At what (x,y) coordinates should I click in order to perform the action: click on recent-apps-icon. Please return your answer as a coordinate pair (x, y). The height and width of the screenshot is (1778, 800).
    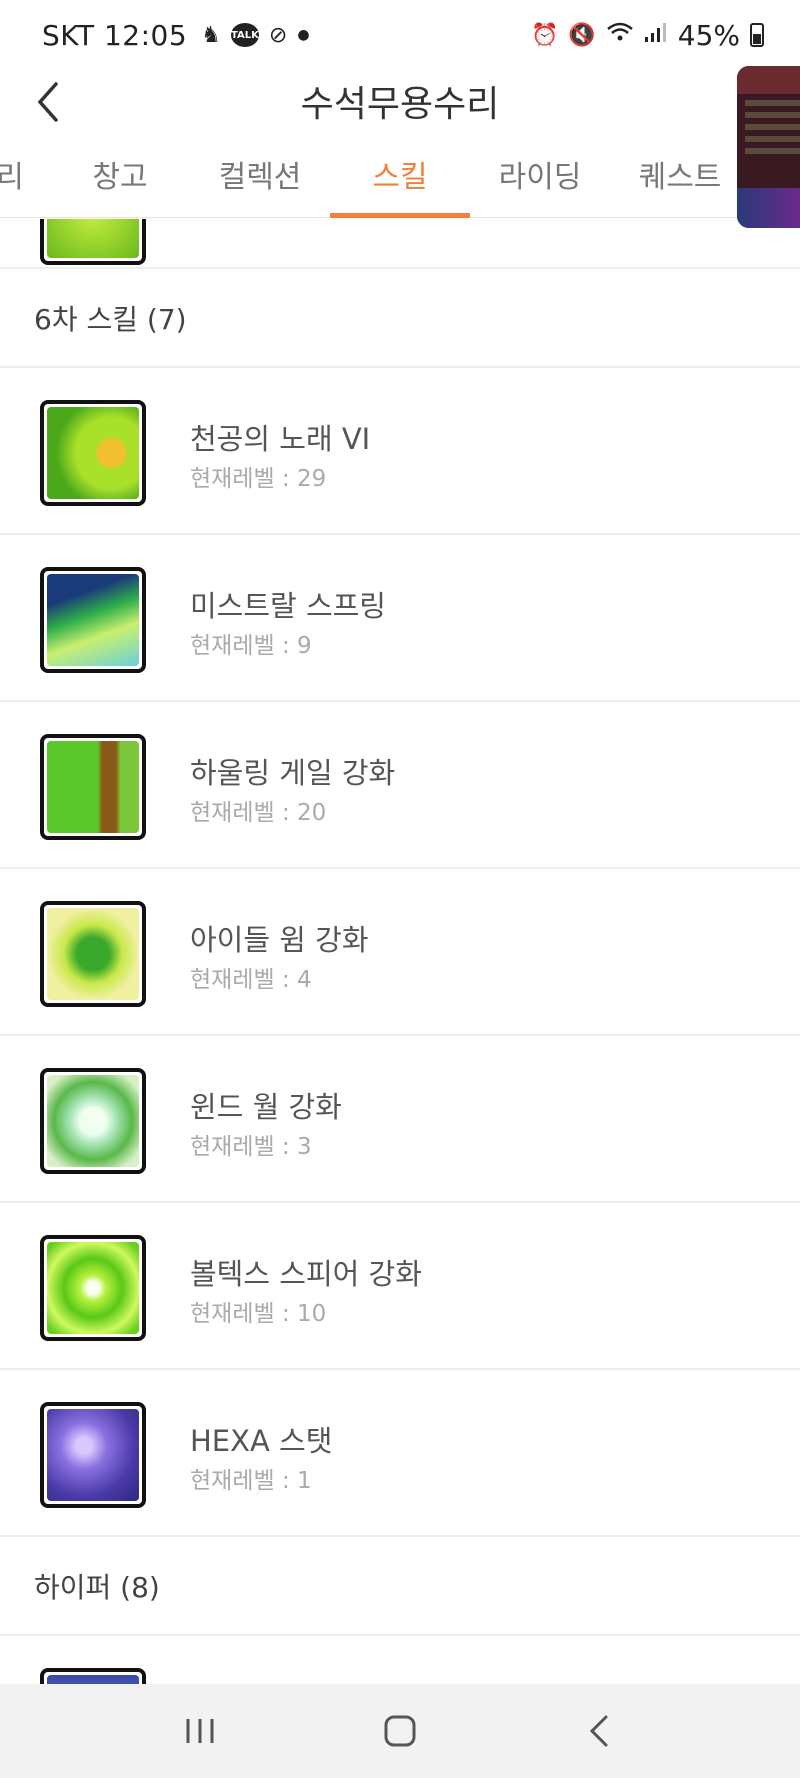
    Looking at the image, I should click on (200, 1731).